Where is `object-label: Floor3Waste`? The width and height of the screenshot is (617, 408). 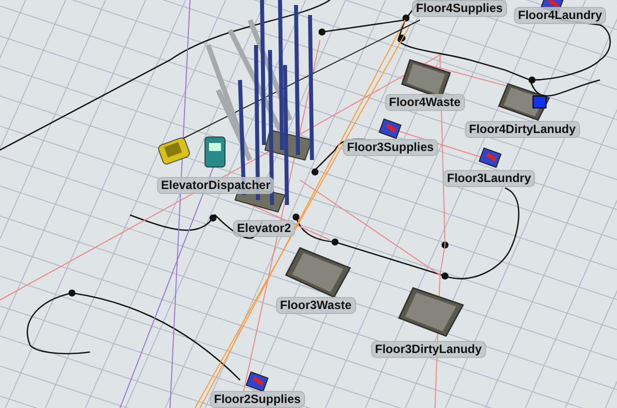
object-label: Floor3Waste is located at coordinates (316, 305).